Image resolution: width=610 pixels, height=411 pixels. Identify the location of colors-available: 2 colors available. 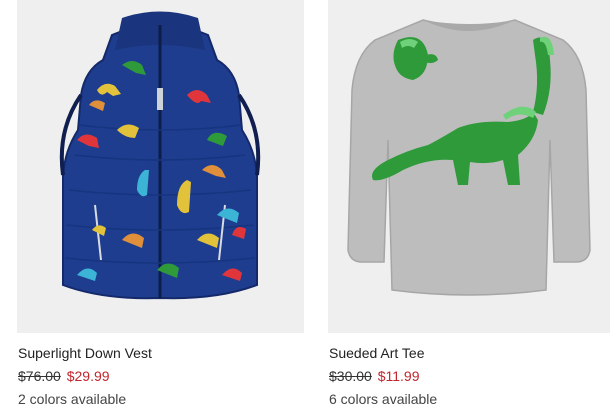
(72, 399).